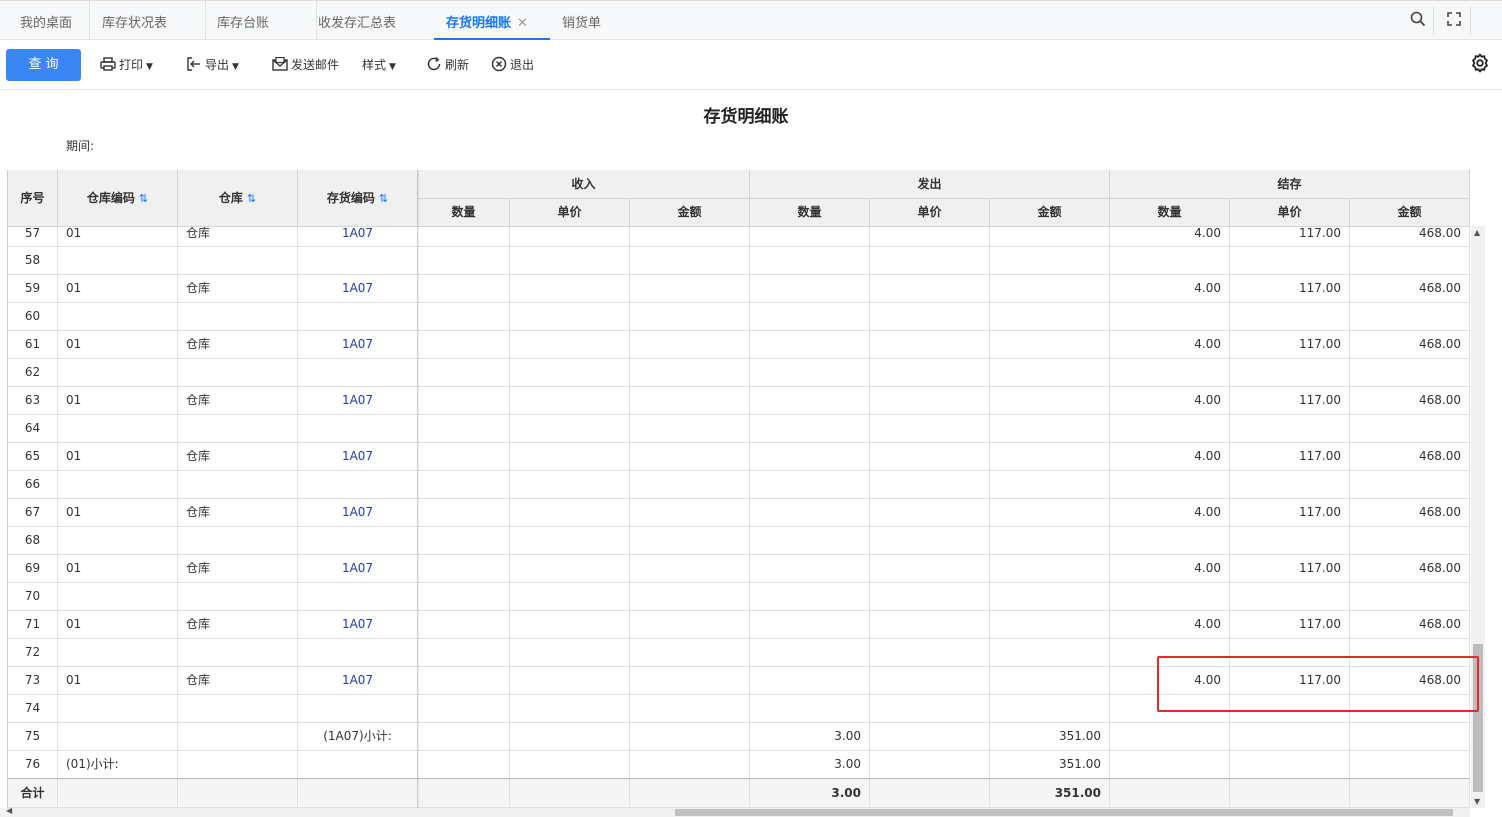  What do you see at coordinates (1454, 21) in the screenshot?
I see `fullscreen-icon` at bounding box center [1454, 21].